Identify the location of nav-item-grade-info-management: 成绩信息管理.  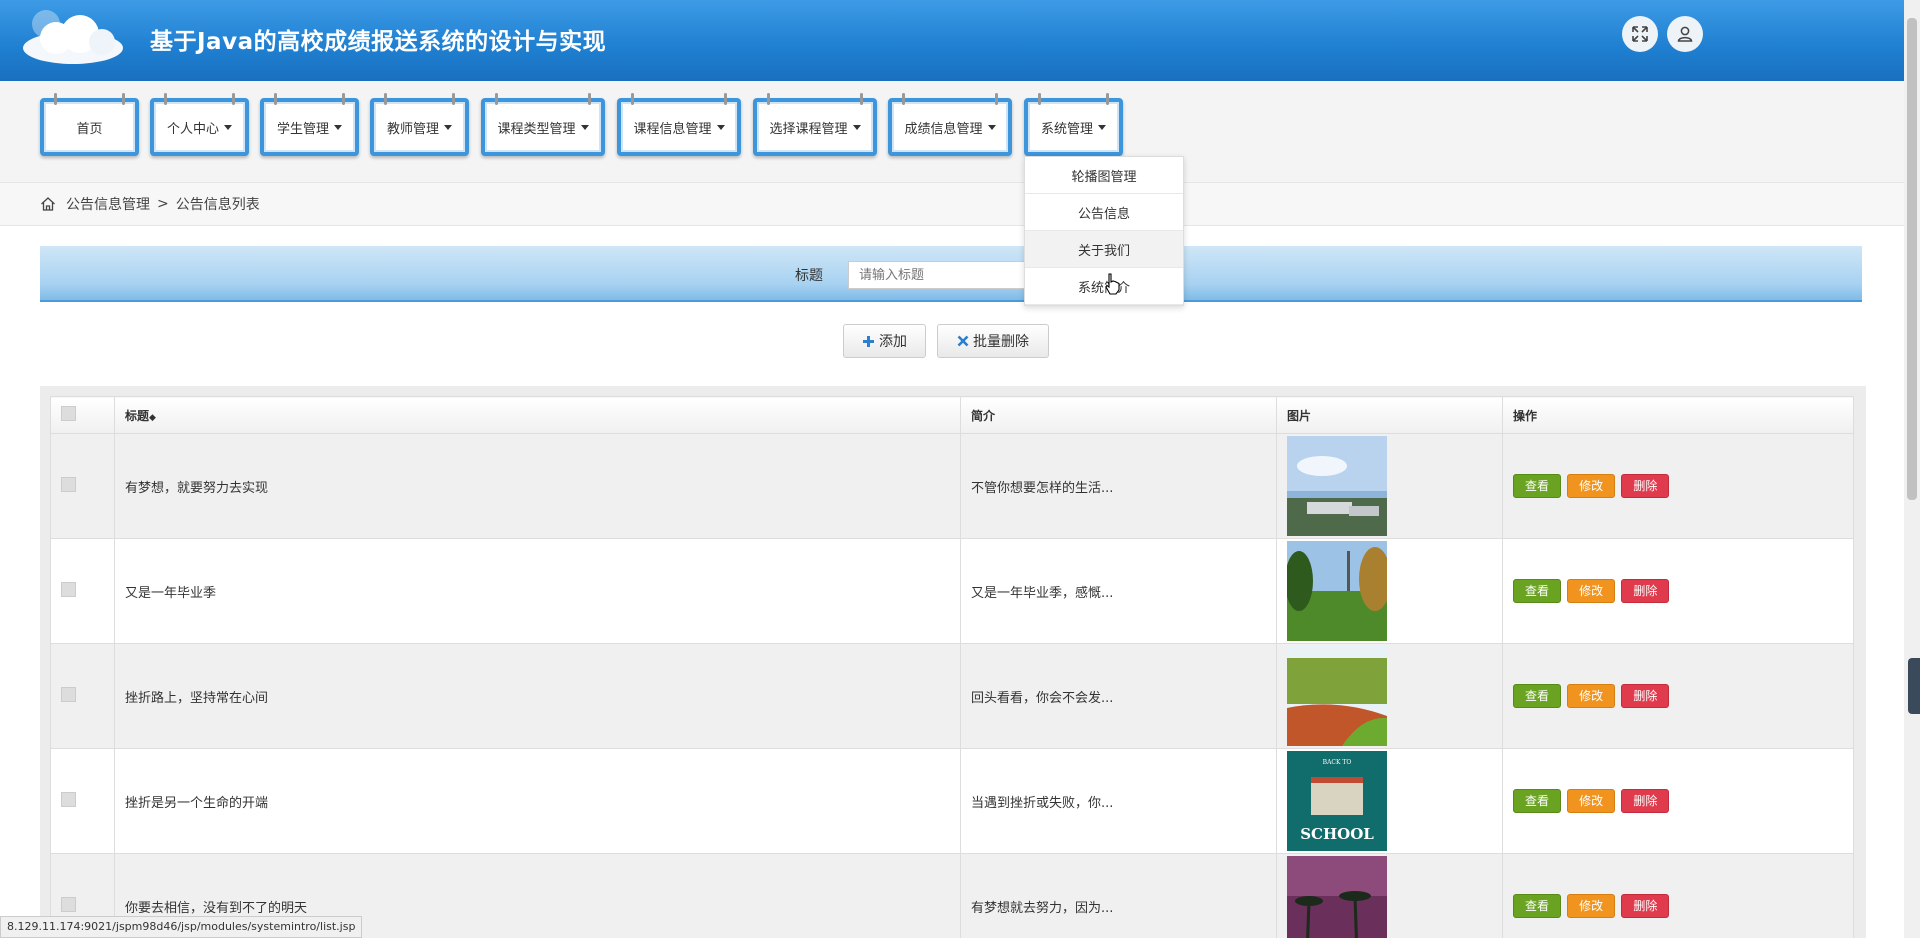
(950, 124).